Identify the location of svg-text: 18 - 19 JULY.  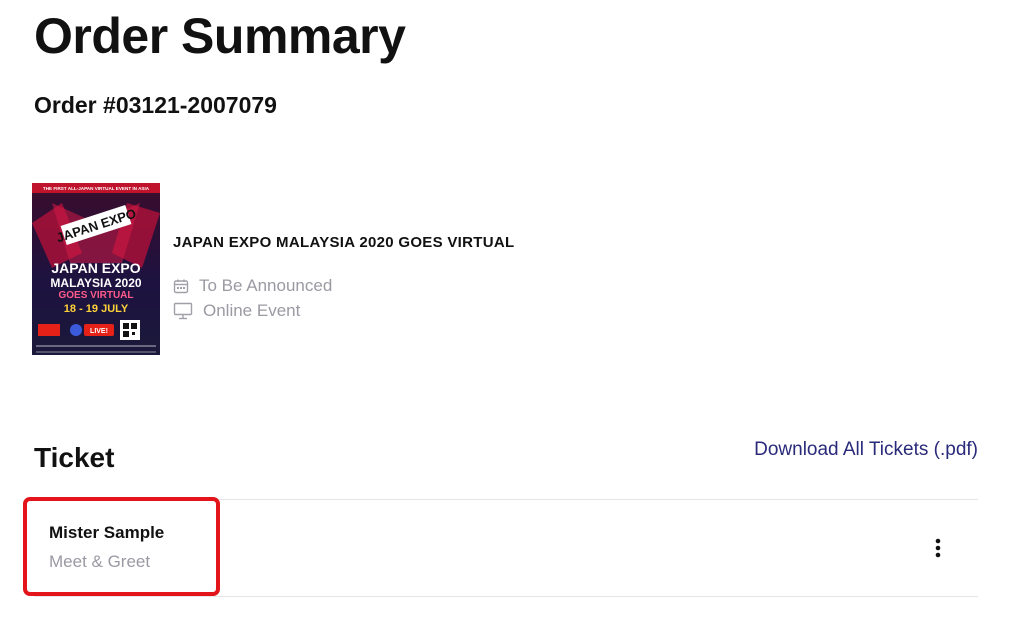
(96, 309).